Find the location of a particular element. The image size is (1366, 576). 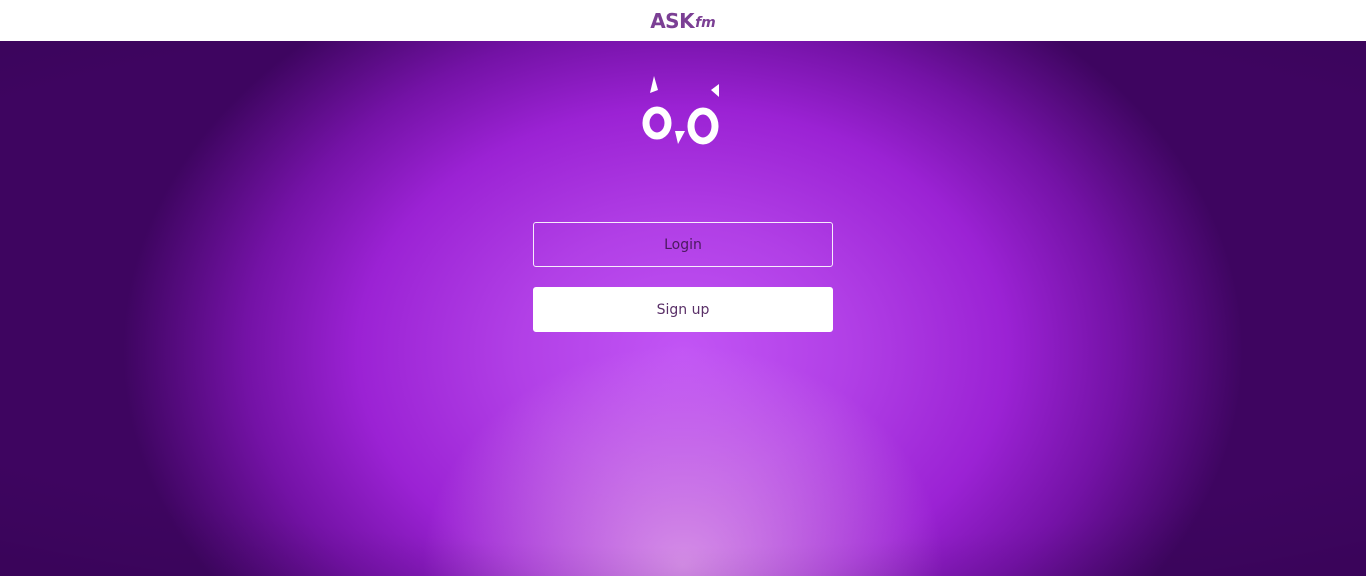

brand-logo-secondary: fm is located at coordinates (705, 23).